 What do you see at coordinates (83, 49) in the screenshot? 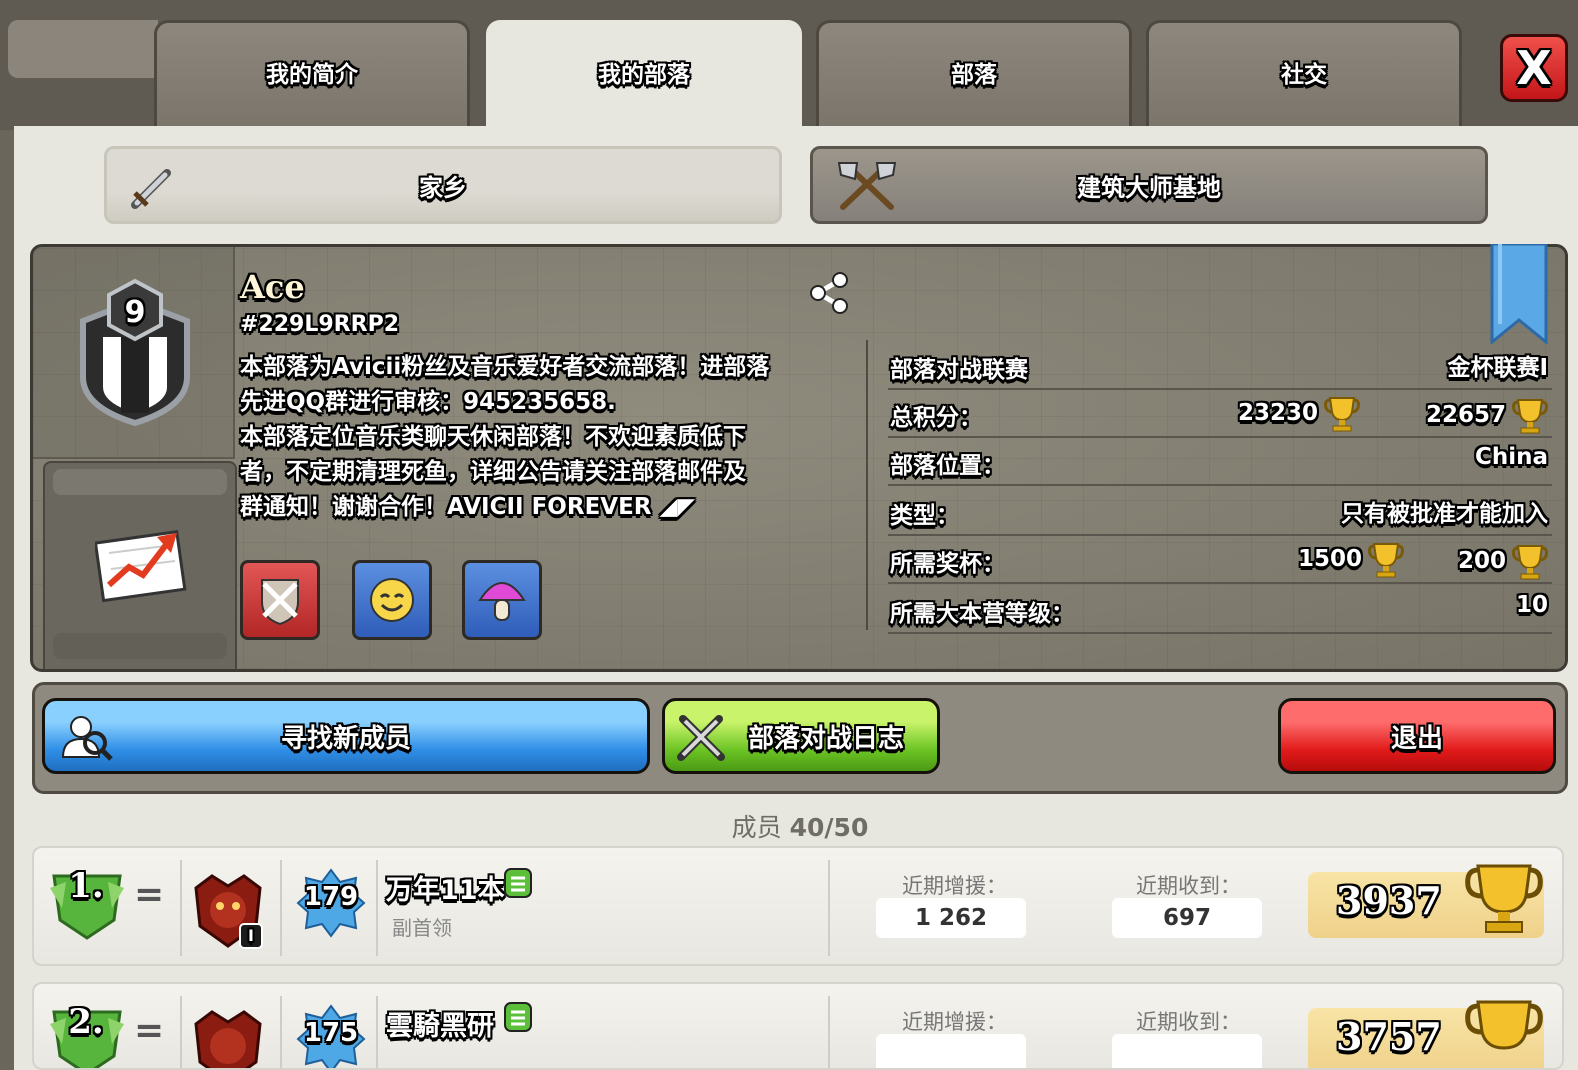
I see `tab-ledge` at bounding box center [83, 49].